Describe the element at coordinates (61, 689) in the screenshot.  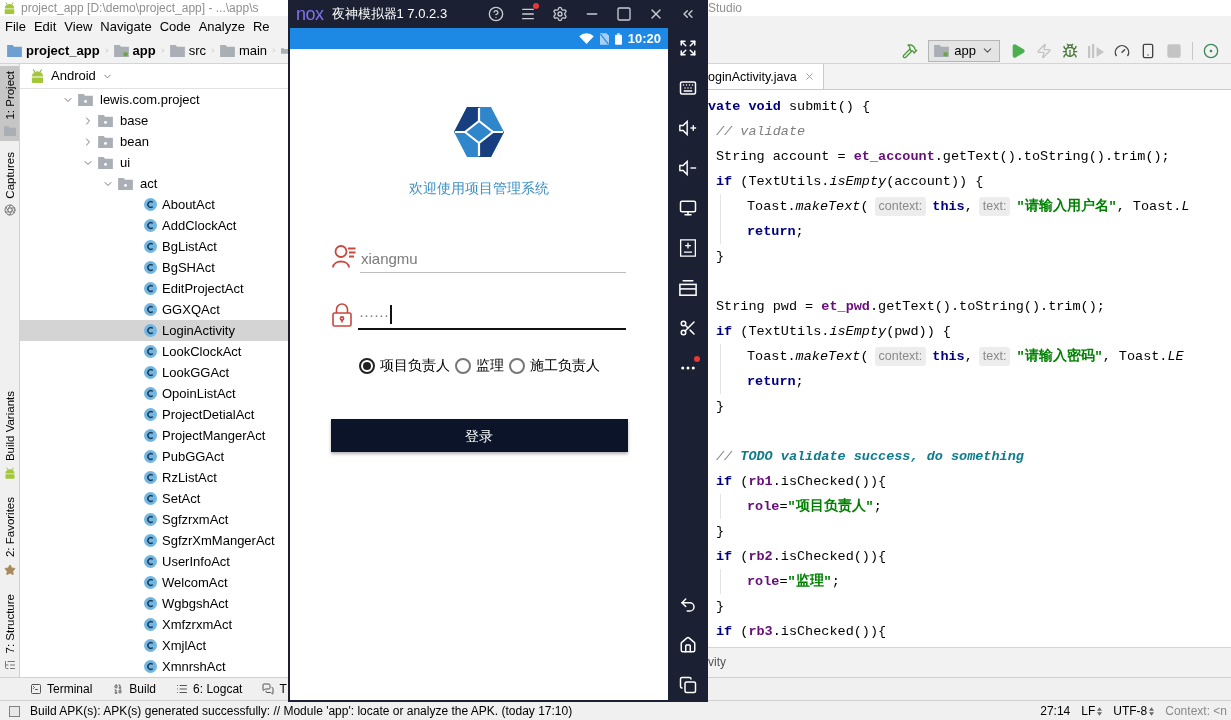
I see `tool-window-button: Terminal` at that location.